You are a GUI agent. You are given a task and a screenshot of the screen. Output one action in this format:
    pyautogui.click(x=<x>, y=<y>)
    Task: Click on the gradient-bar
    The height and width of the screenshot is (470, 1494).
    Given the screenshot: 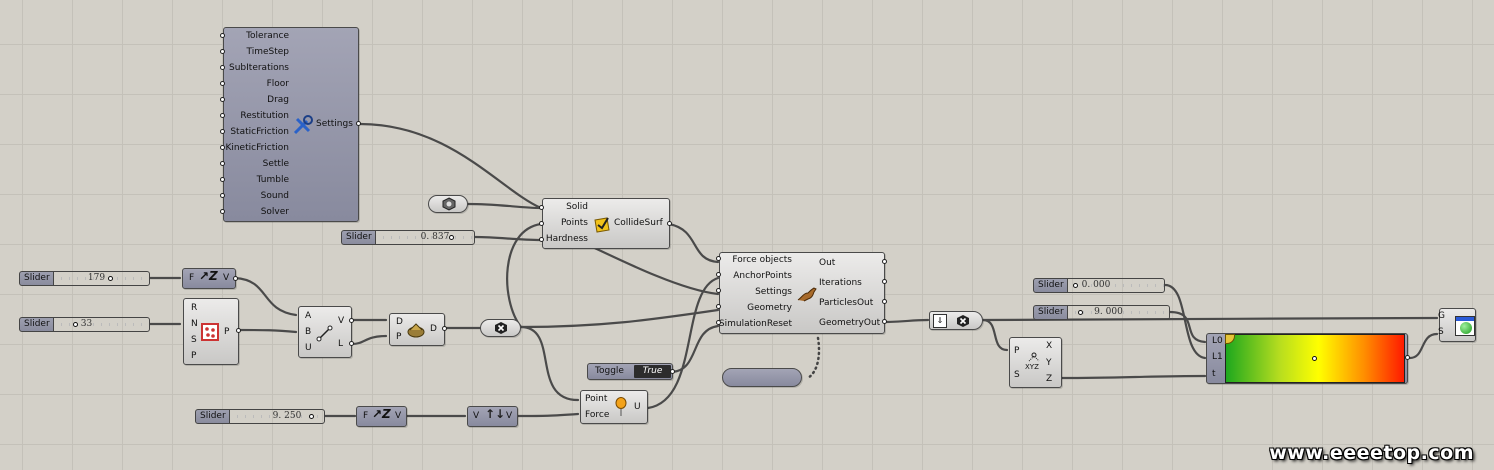 What is the action you would take?
    pyautogui.click(x=1315, y=358)
    